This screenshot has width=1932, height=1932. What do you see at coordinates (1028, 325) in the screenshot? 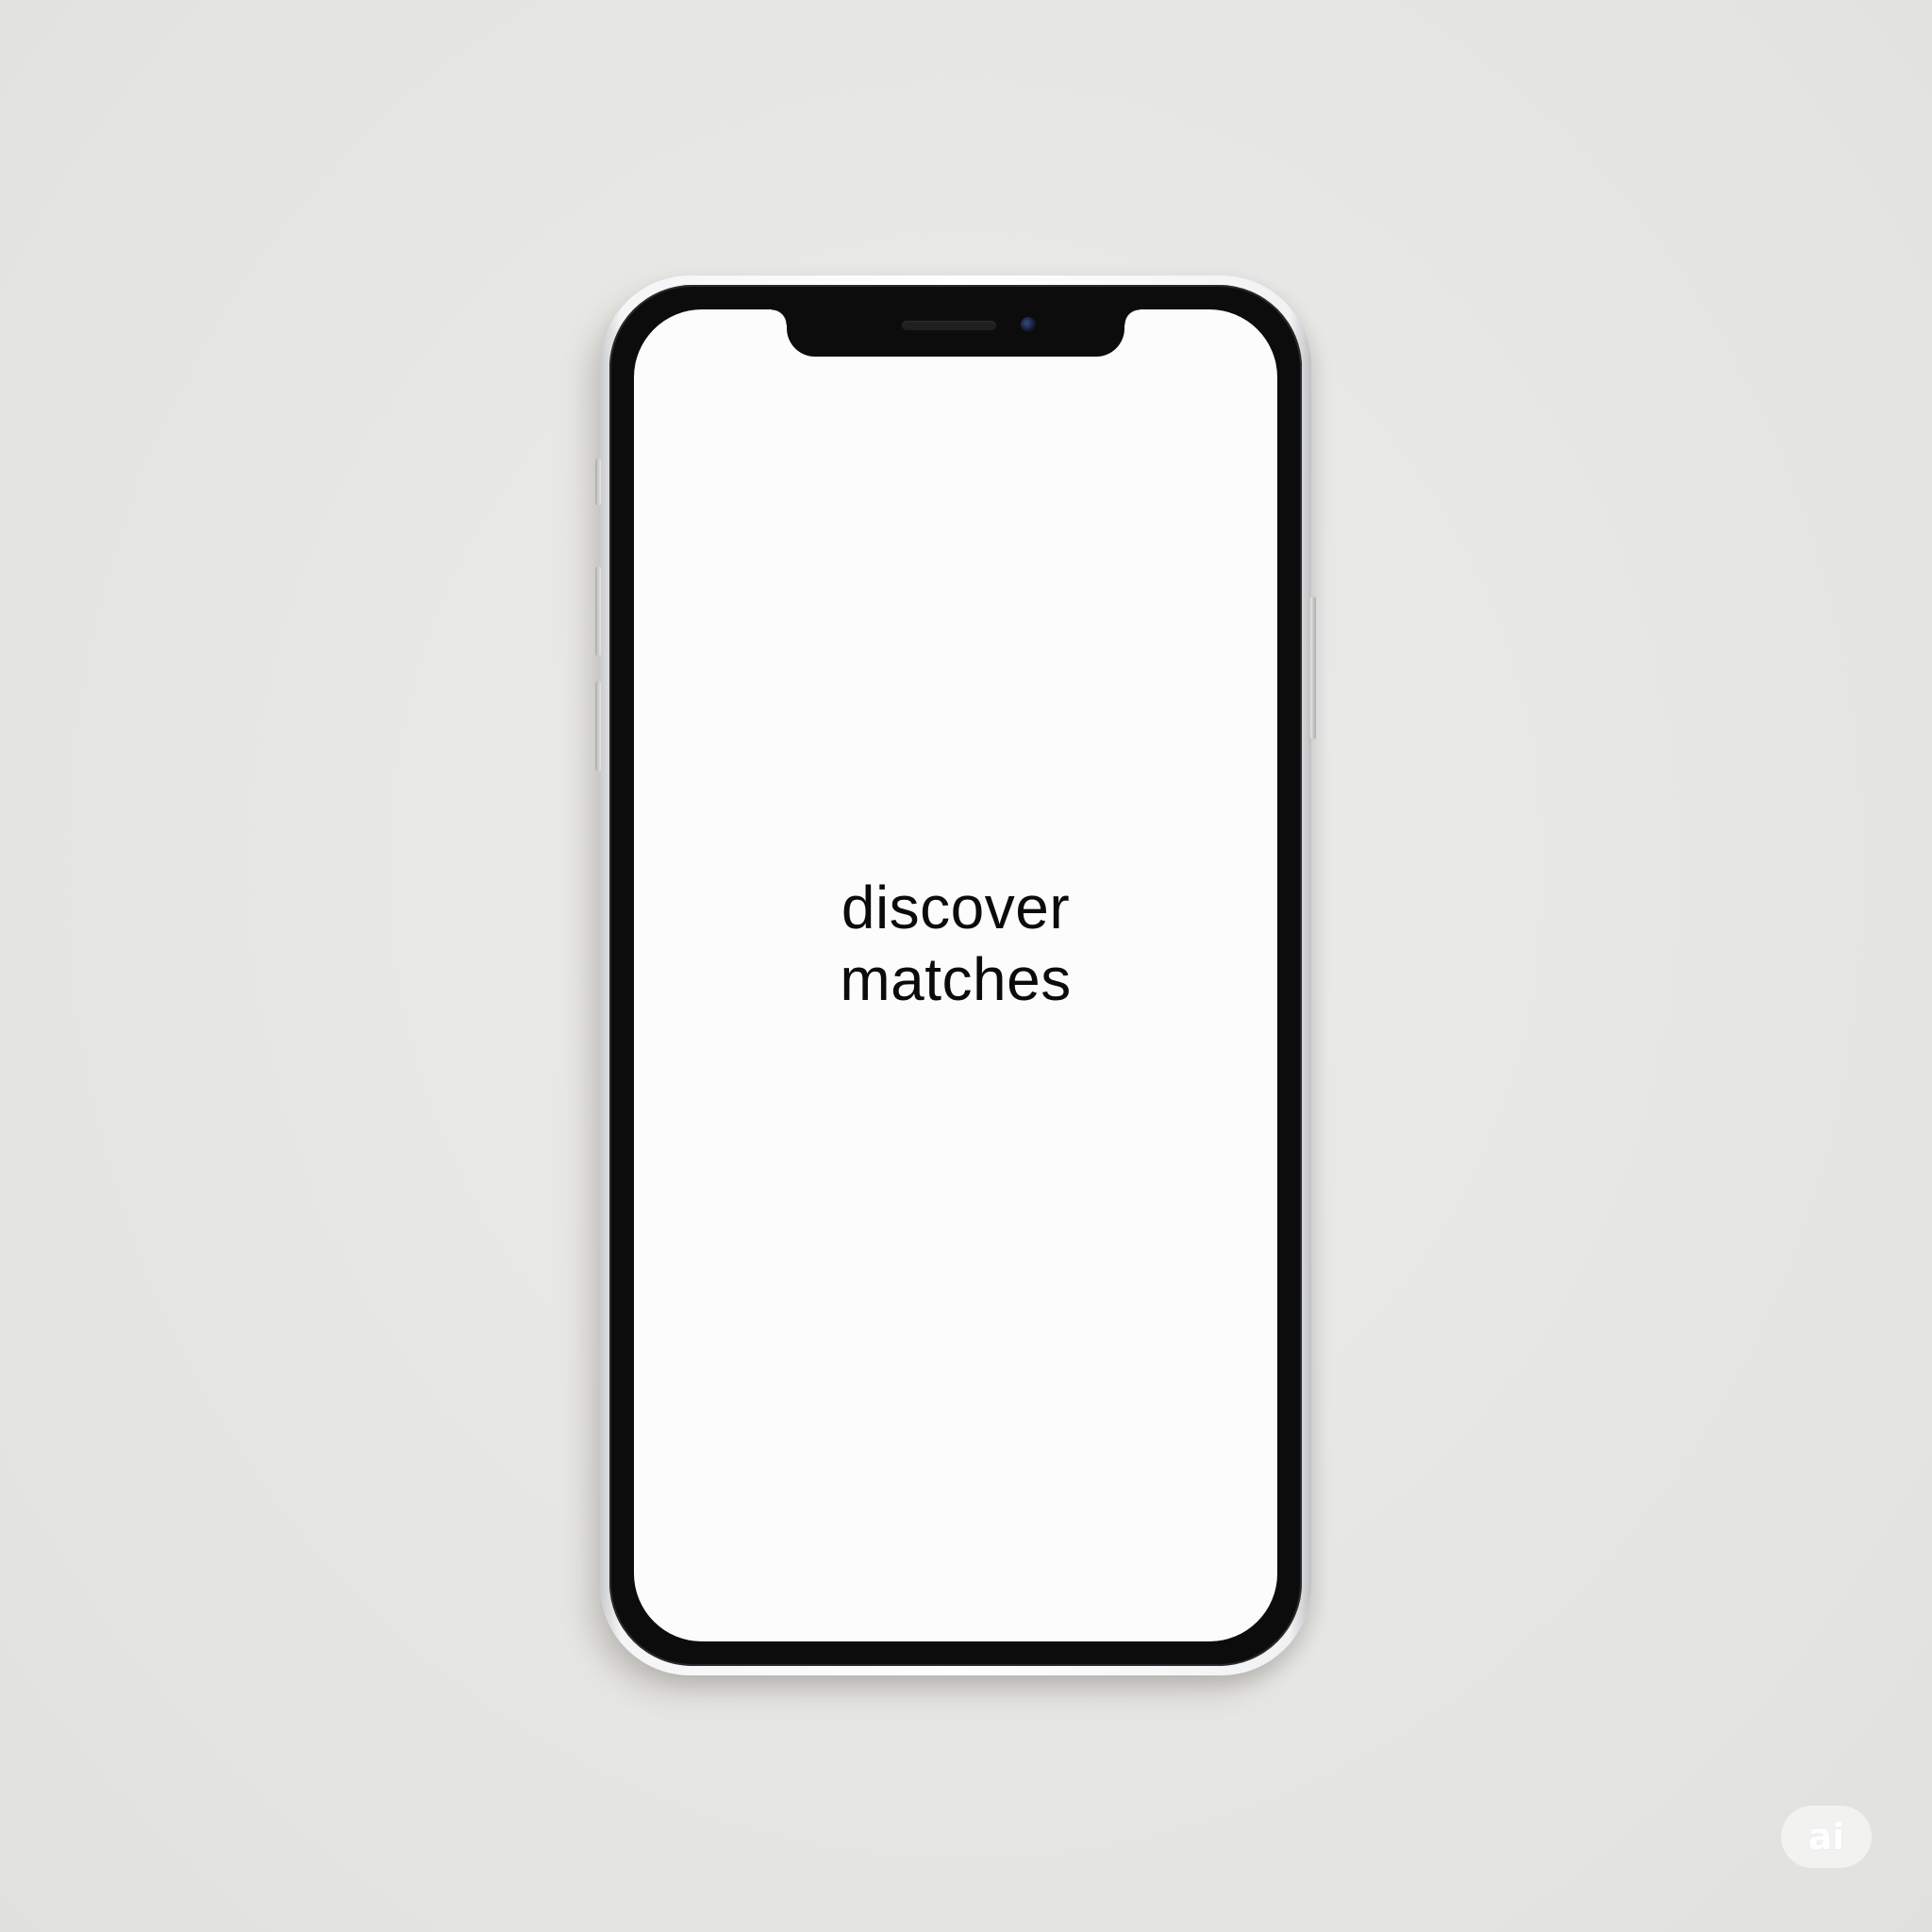
I see `front-camera-icon` at bounding box center [1028, 325].